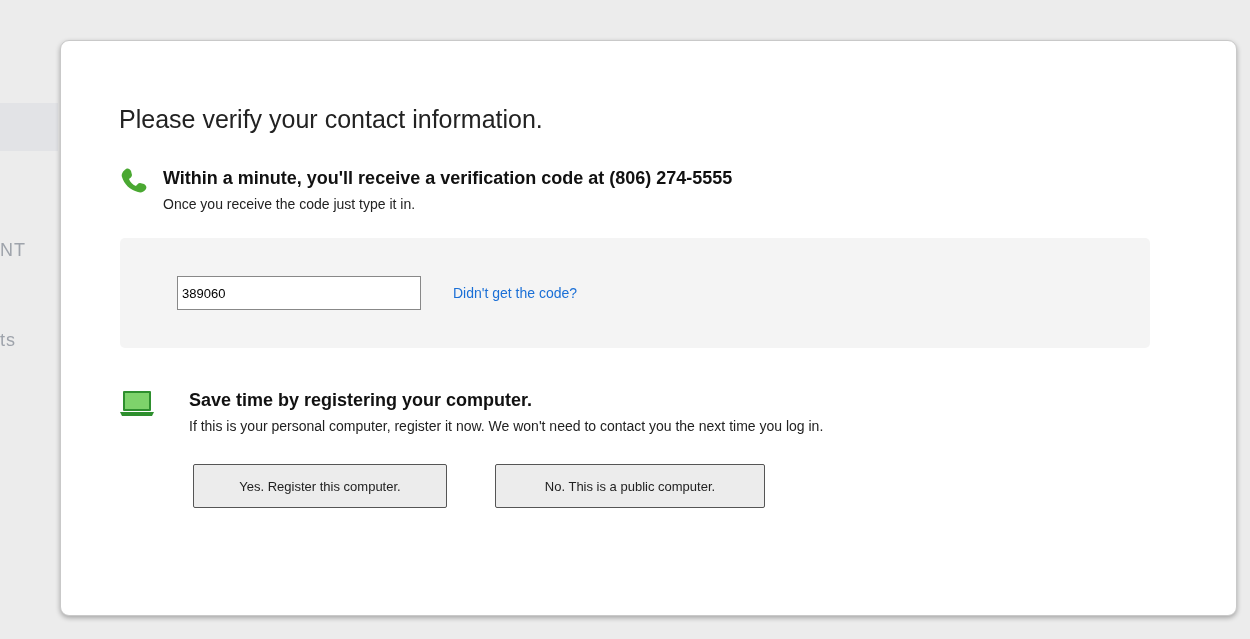 Image resolution: width=1250 pixels, height=639 pixels. I want to click on laptop-icon, so click(137, 404).